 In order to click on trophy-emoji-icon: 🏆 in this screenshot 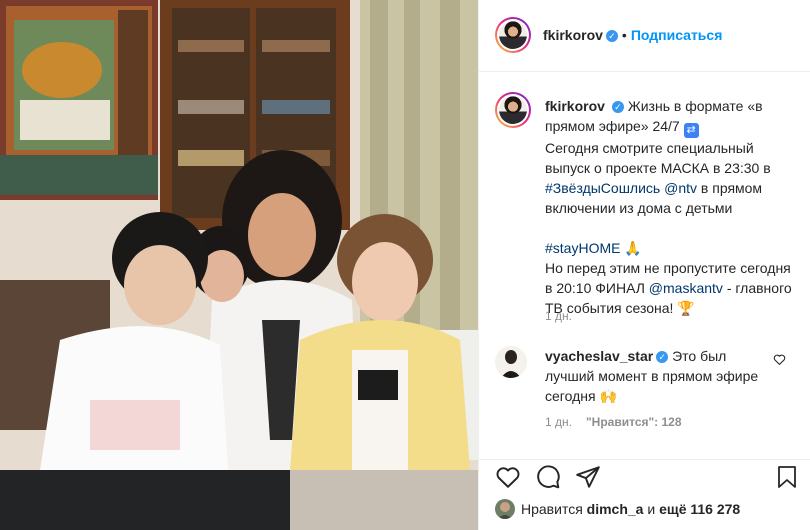, I will do `click(686, 308)`.